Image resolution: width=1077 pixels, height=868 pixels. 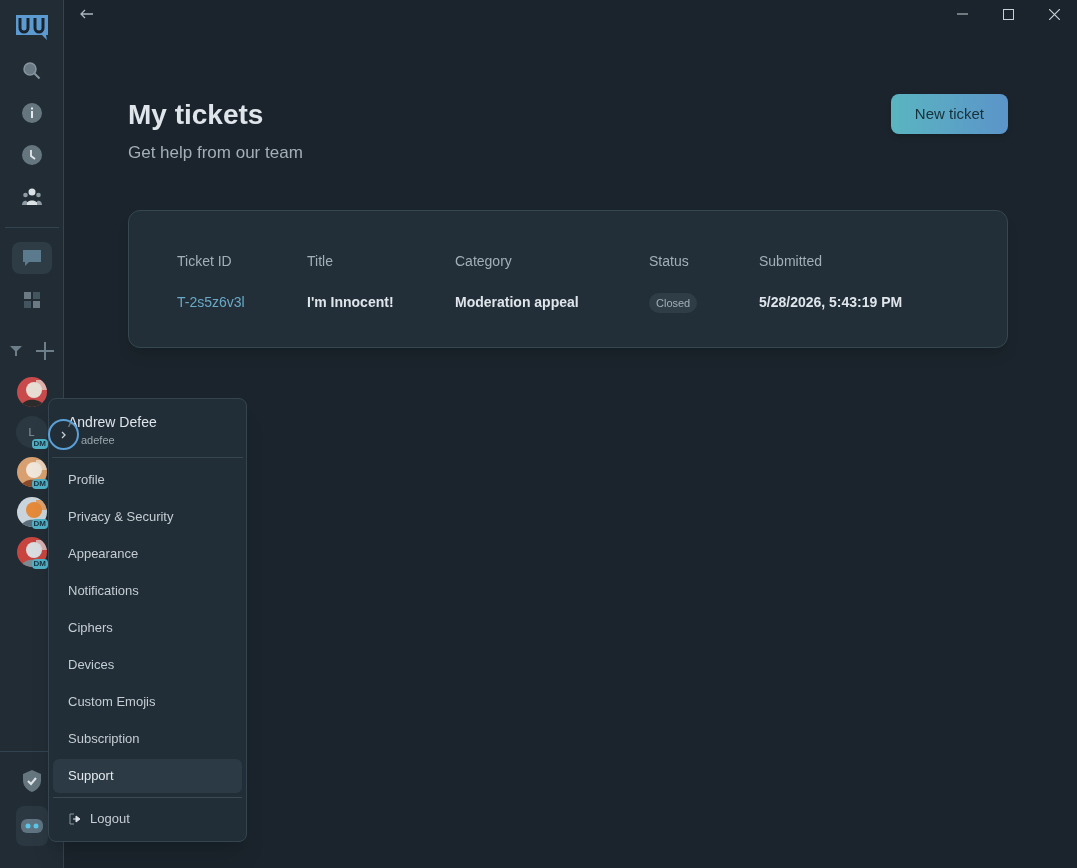 I want to click on back-arrow-icon, so click(x=87, y=14).